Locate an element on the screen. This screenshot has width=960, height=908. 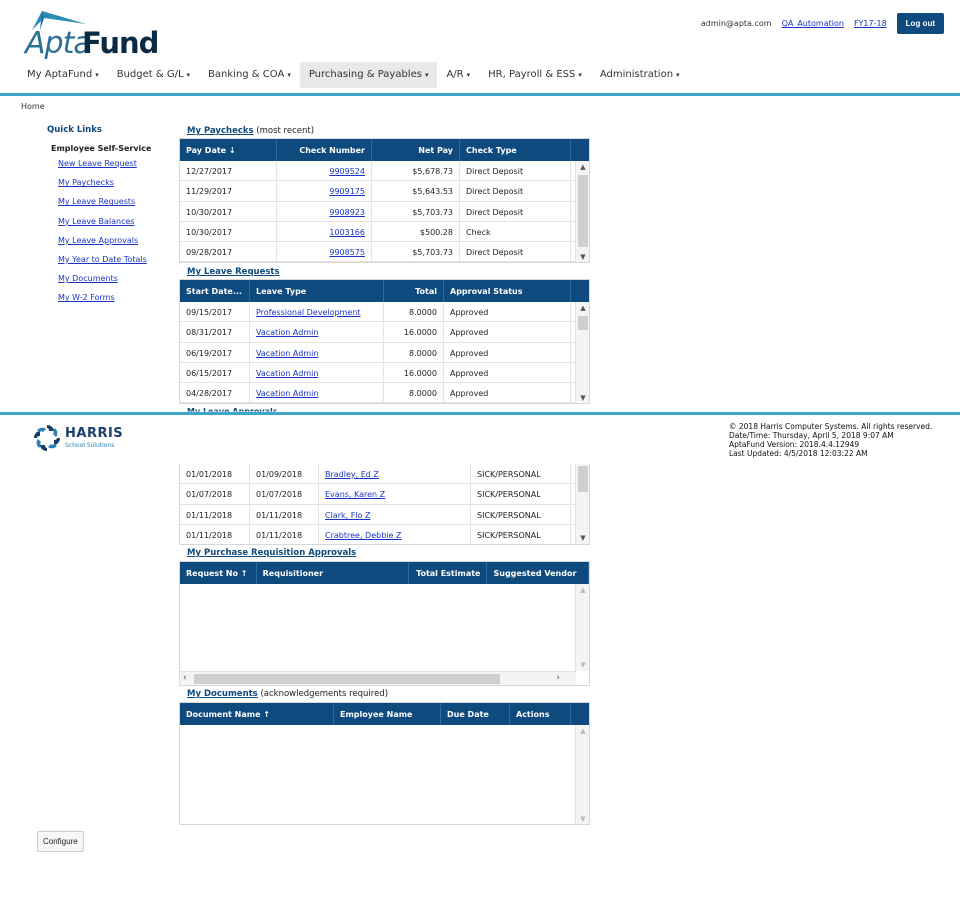
nav-hr-payroll-ess: HR, Payroll & ESS ▾ is located at coordinates (535, 75).